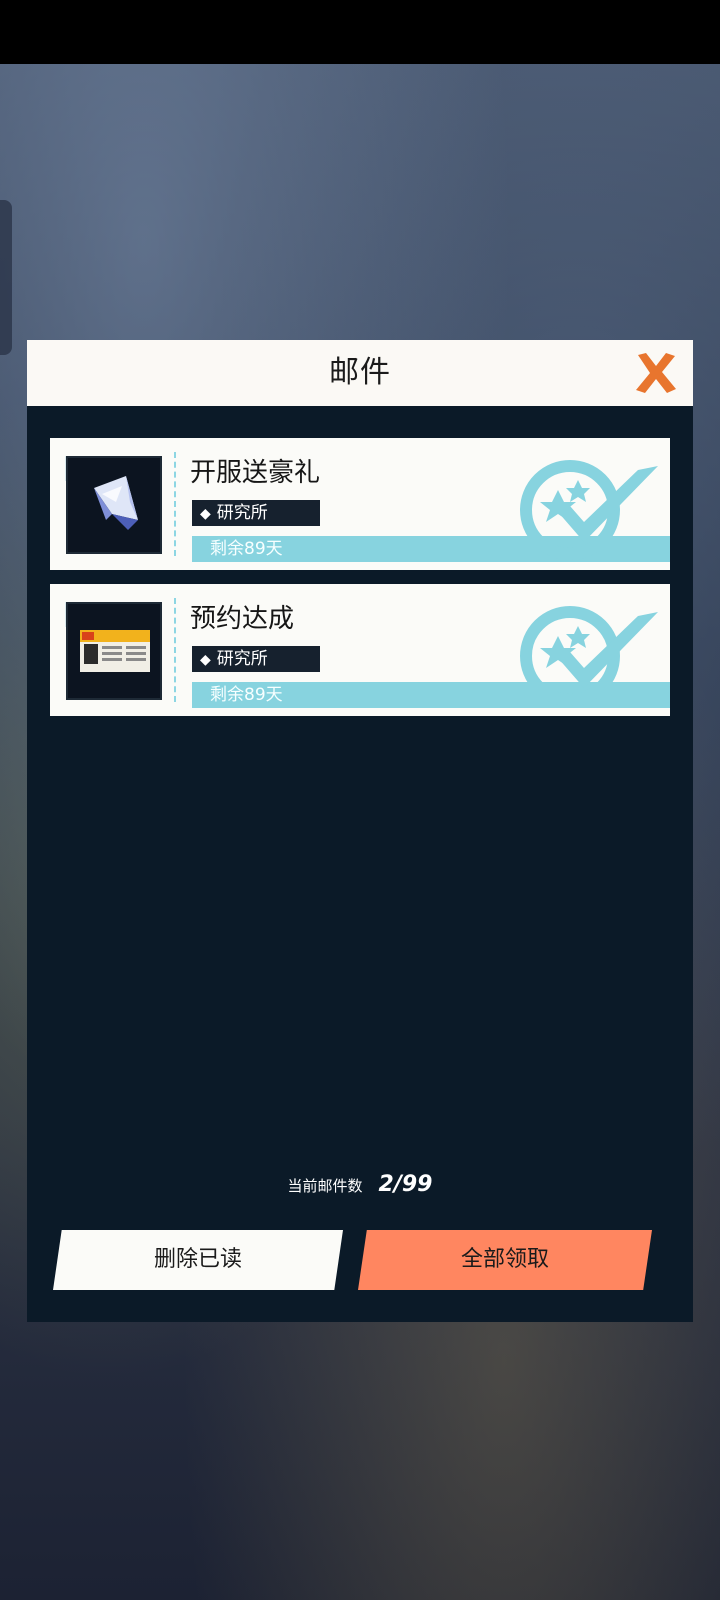 Image resolution: width=720 pixels, height=1600 pixels. Describe the element at coordinates (242, 619) in the screenshot. I see `mail-title: 预约达成` at that location.